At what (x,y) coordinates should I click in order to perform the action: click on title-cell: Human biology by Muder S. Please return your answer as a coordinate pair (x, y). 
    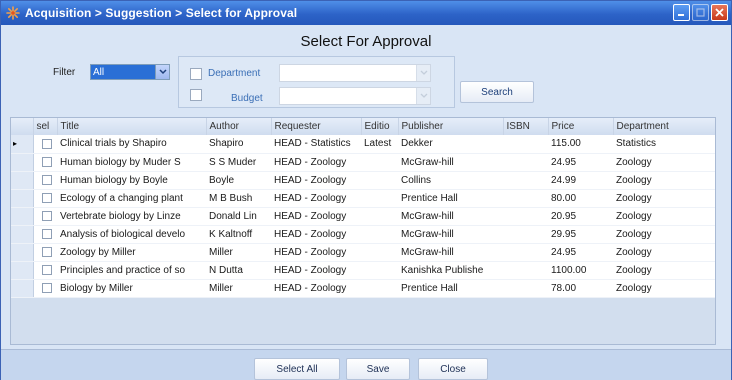
    Looking at the image, I should click on (131, 162).